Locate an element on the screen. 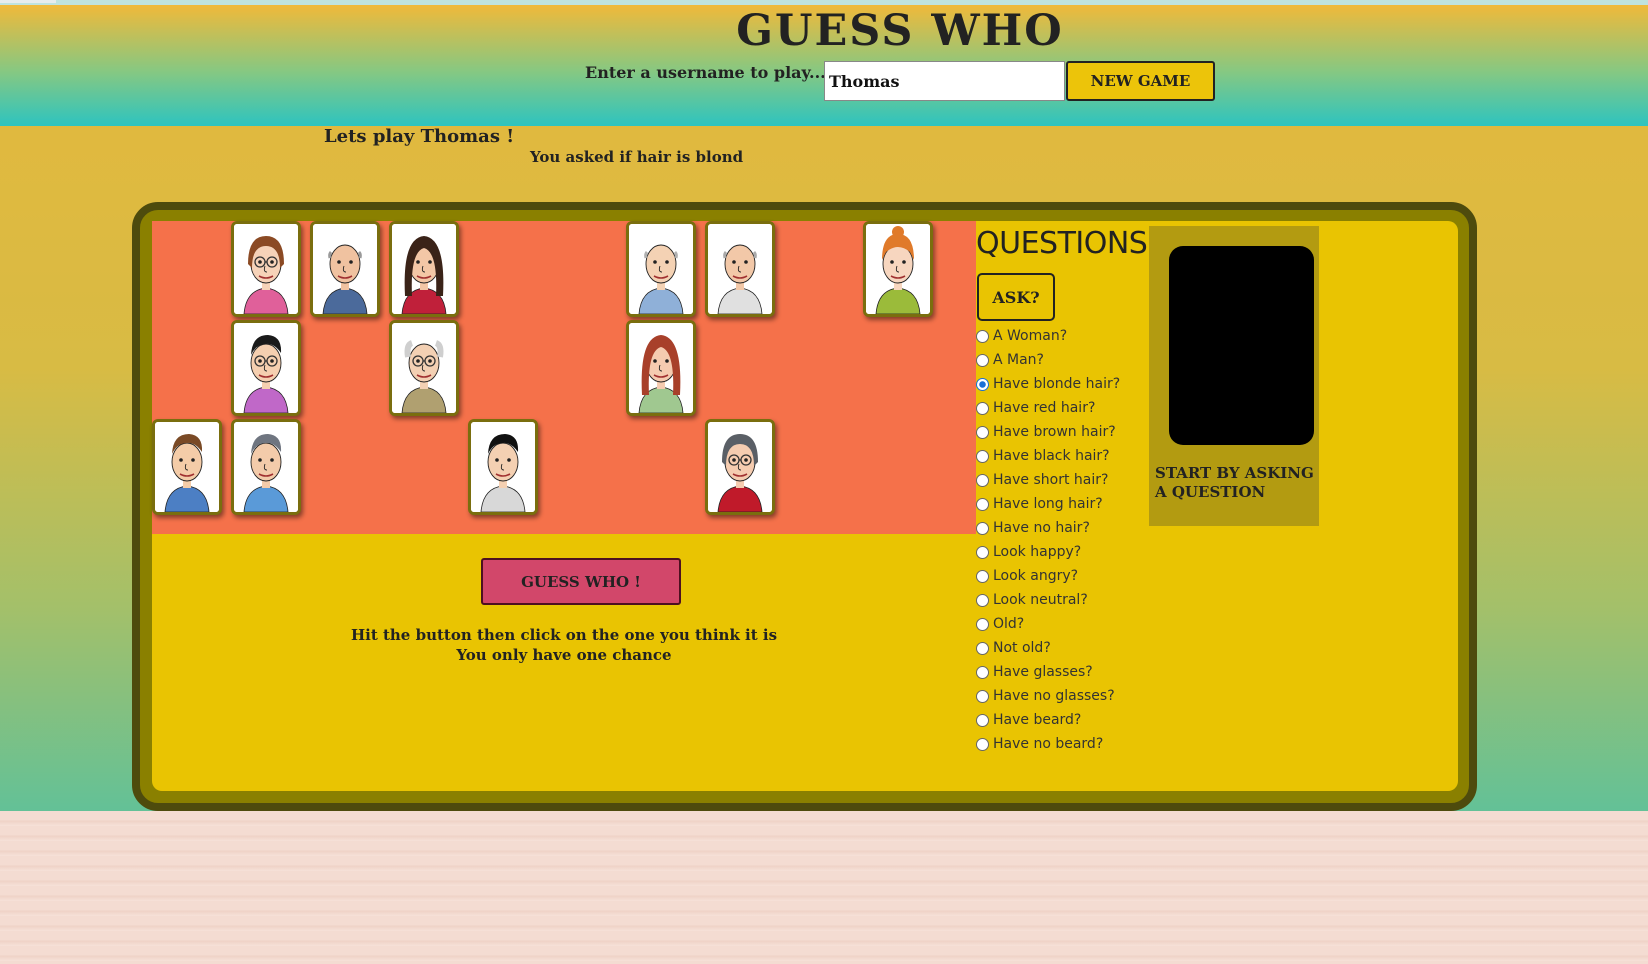  question-option: Look neutral? is located at coordinates (1032, 600).